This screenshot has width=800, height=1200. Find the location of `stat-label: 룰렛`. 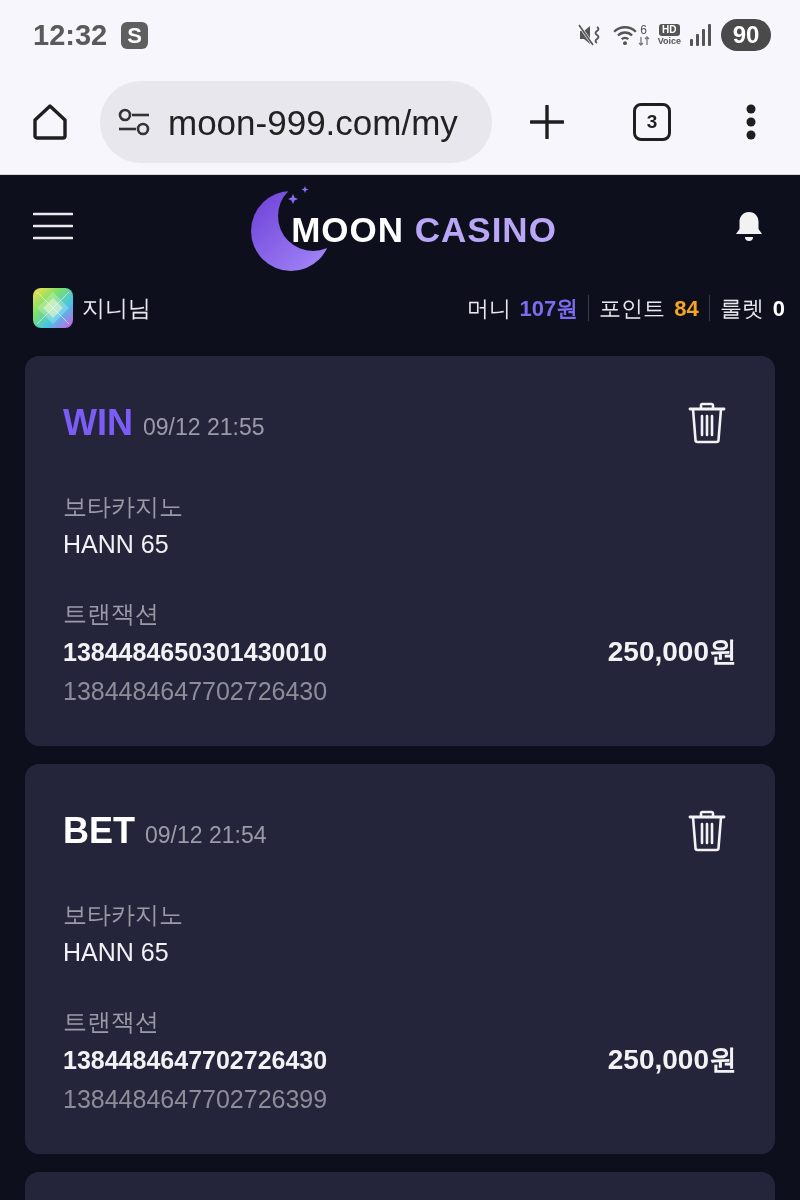

stat-label: 룰렛 is located at coordinates (741, 308).